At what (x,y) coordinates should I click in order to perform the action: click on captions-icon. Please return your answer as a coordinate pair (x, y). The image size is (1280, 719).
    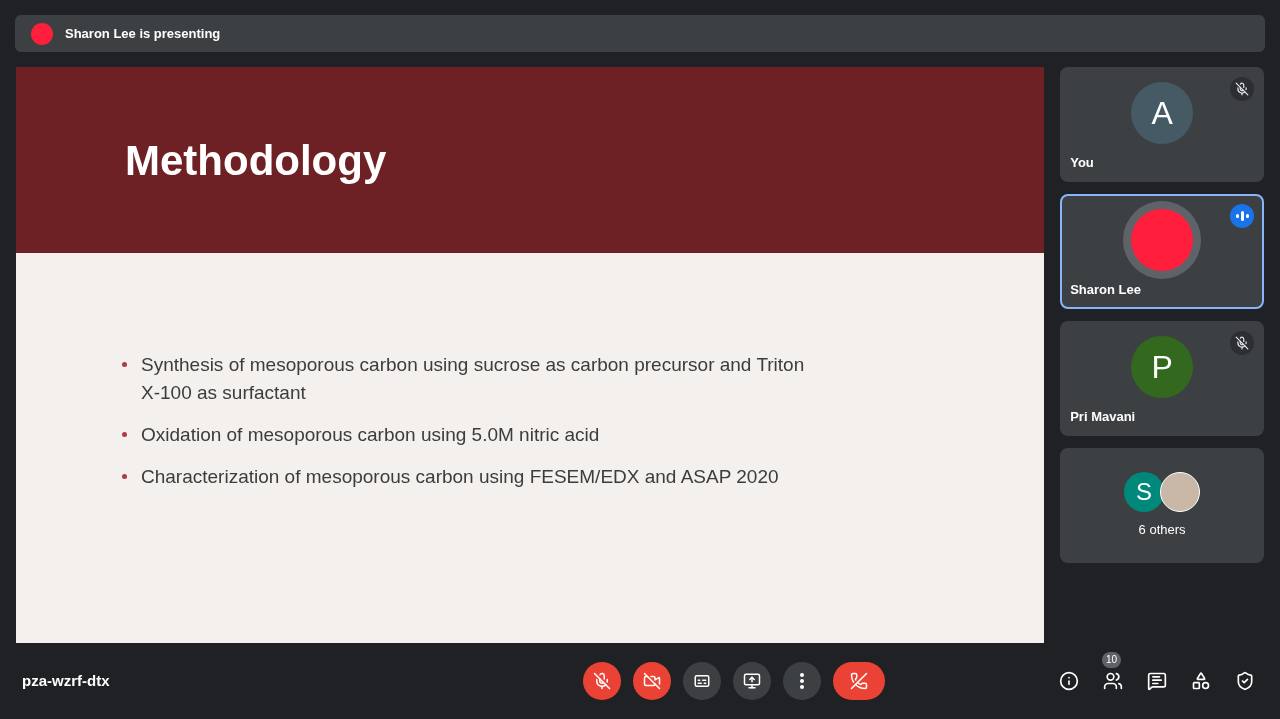
    Looking at the image, I should click on (702, 681).